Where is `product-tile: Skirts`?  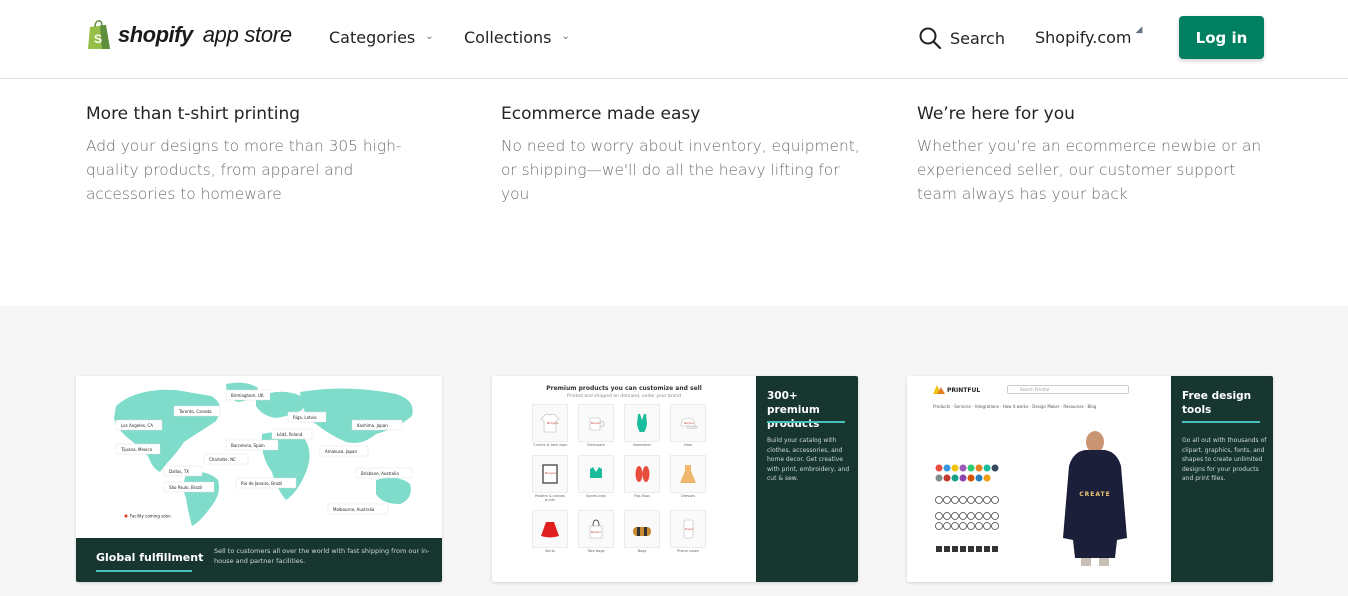
product-tile: Skirts is located at coordinates (550, 531).